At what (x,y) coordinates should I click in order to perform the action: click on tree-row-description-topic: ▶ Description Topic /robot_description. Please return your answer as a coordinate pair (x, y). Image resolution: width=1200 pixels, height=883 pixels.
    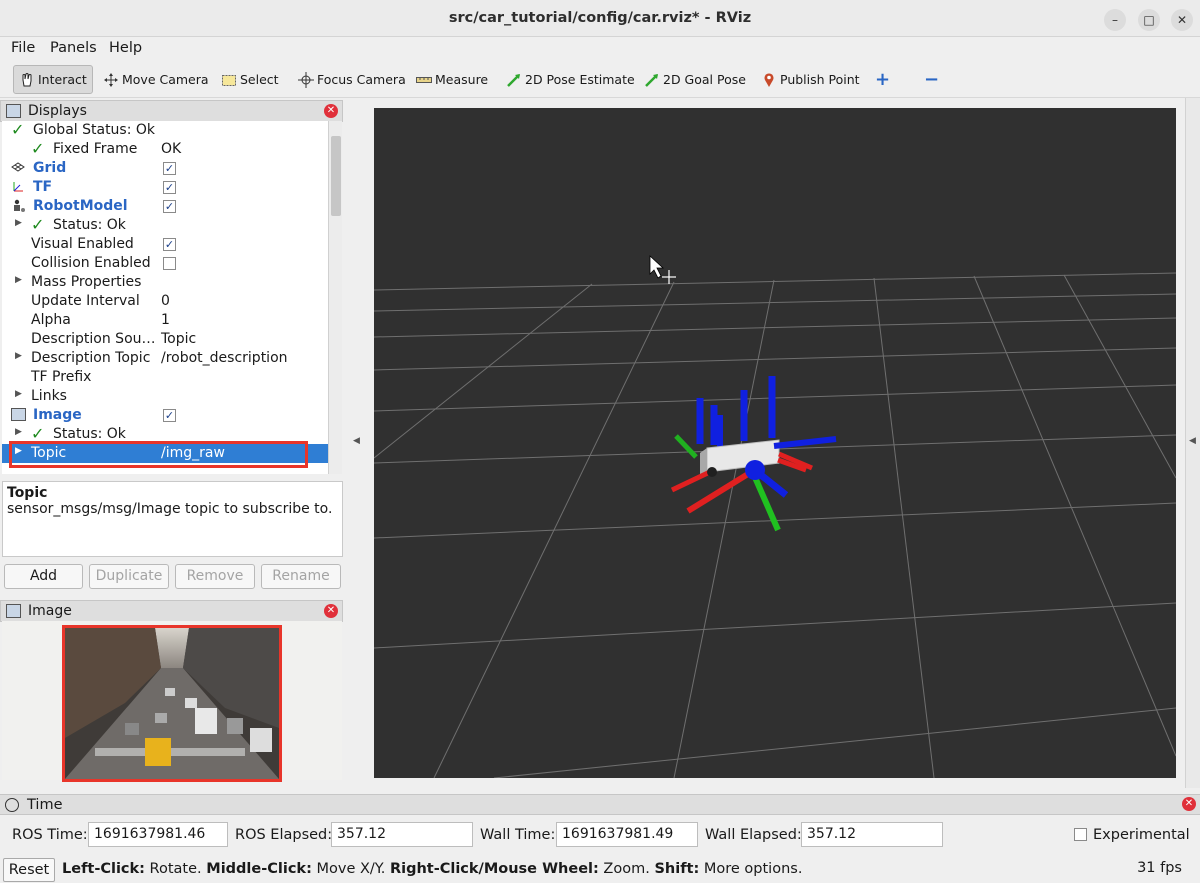
    Looking at the image, I should click on (165, 358).